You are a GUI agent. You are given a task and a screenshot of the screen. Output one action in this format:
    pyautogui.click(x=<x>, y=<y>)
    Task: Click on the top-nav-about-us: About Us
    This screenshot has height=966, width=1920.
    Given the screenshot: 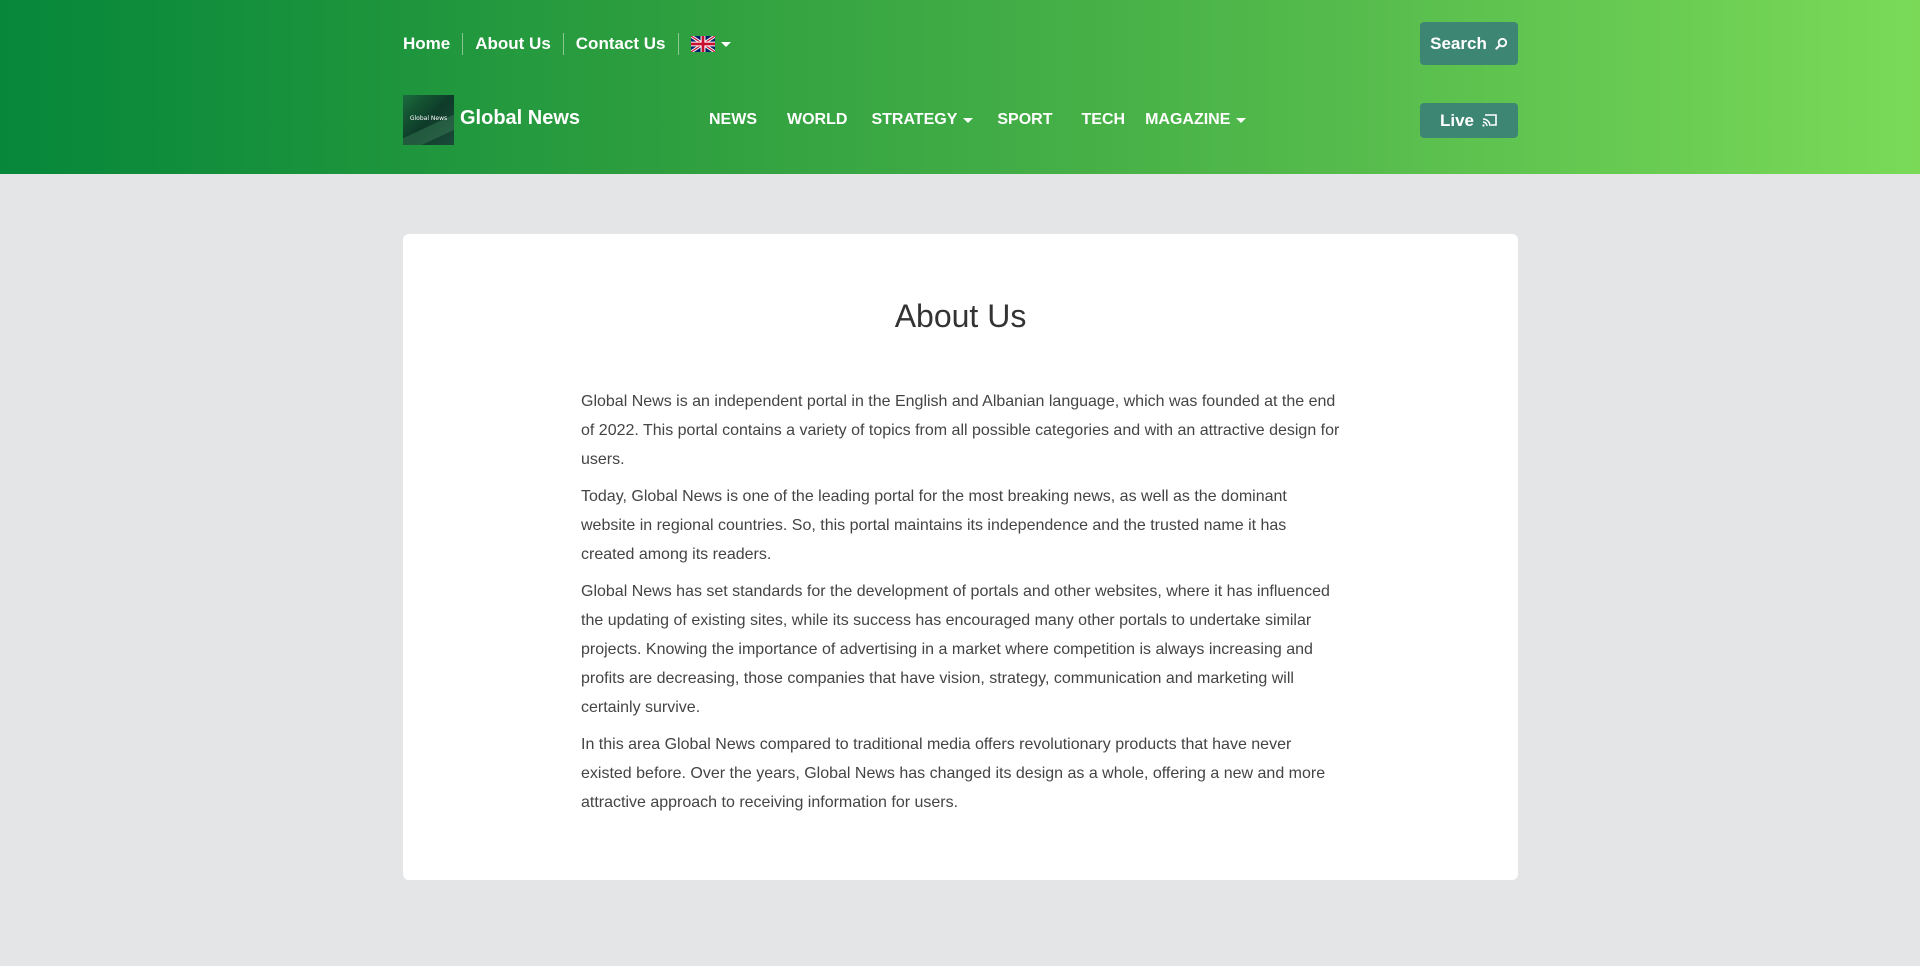 What is the action you would take?
    pyautogui.click(x=512, y=44)
    